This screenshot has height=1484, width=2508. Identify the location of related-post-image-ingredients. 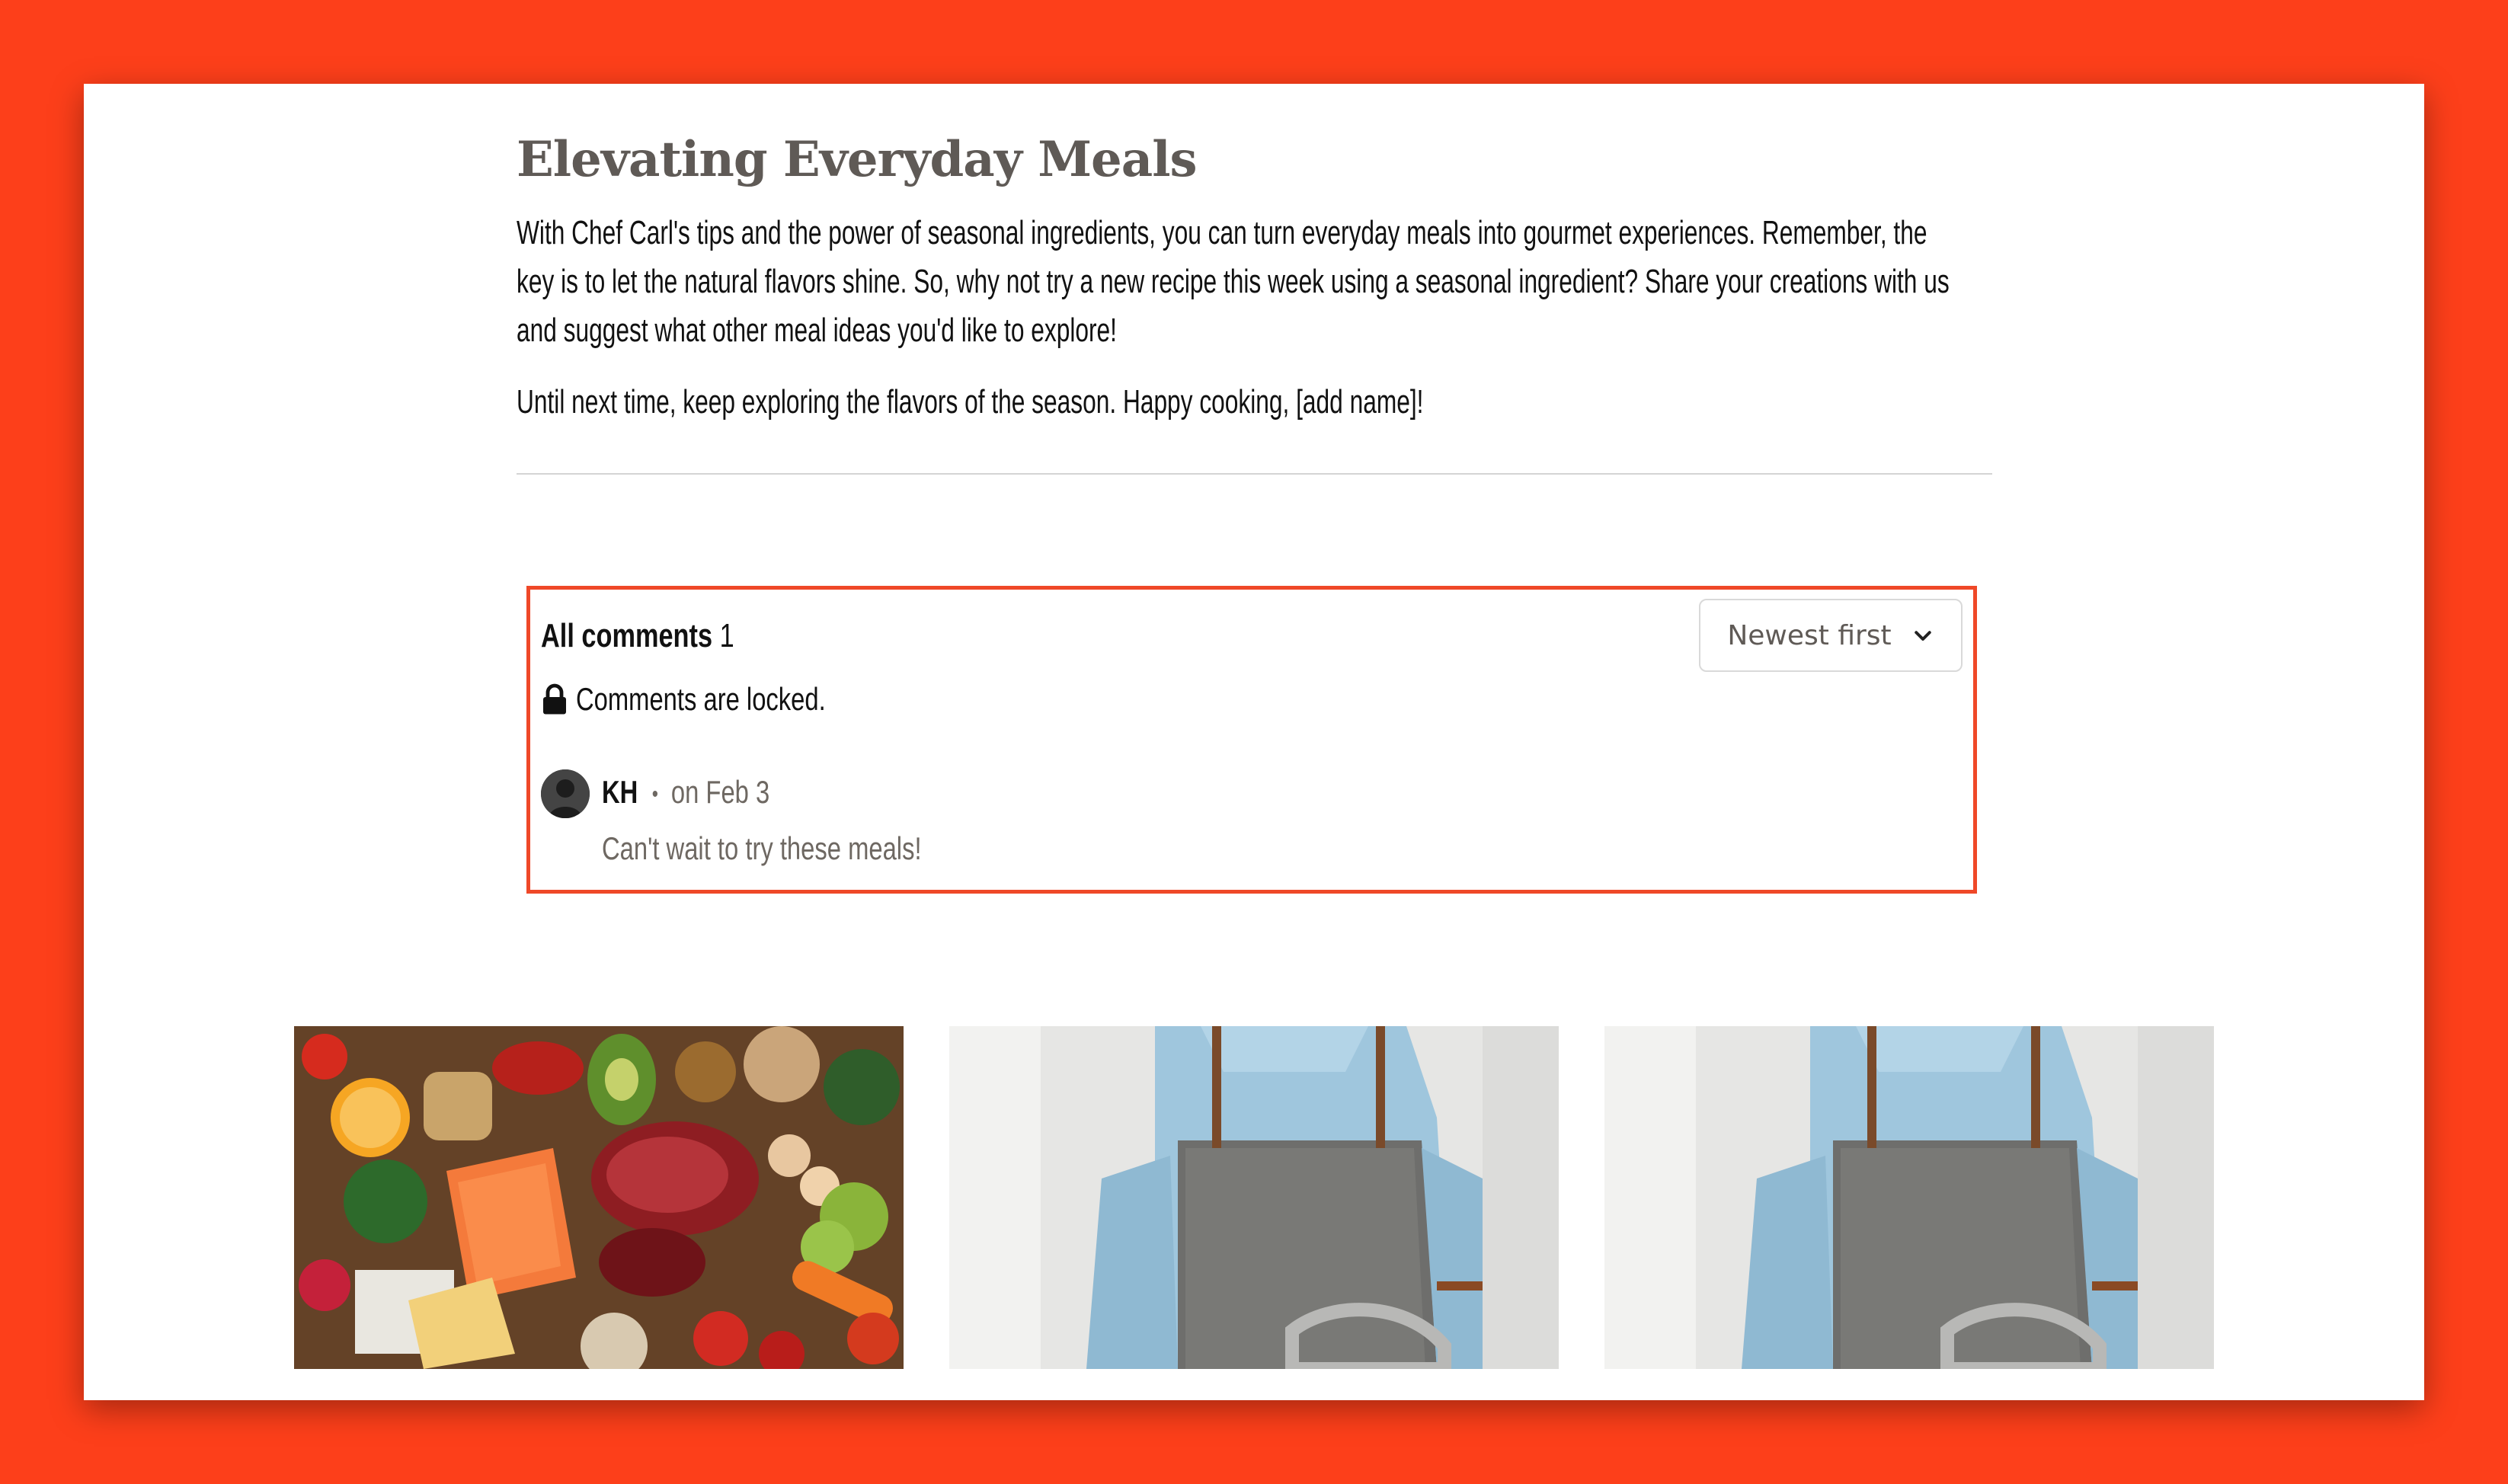
(599, 1197).